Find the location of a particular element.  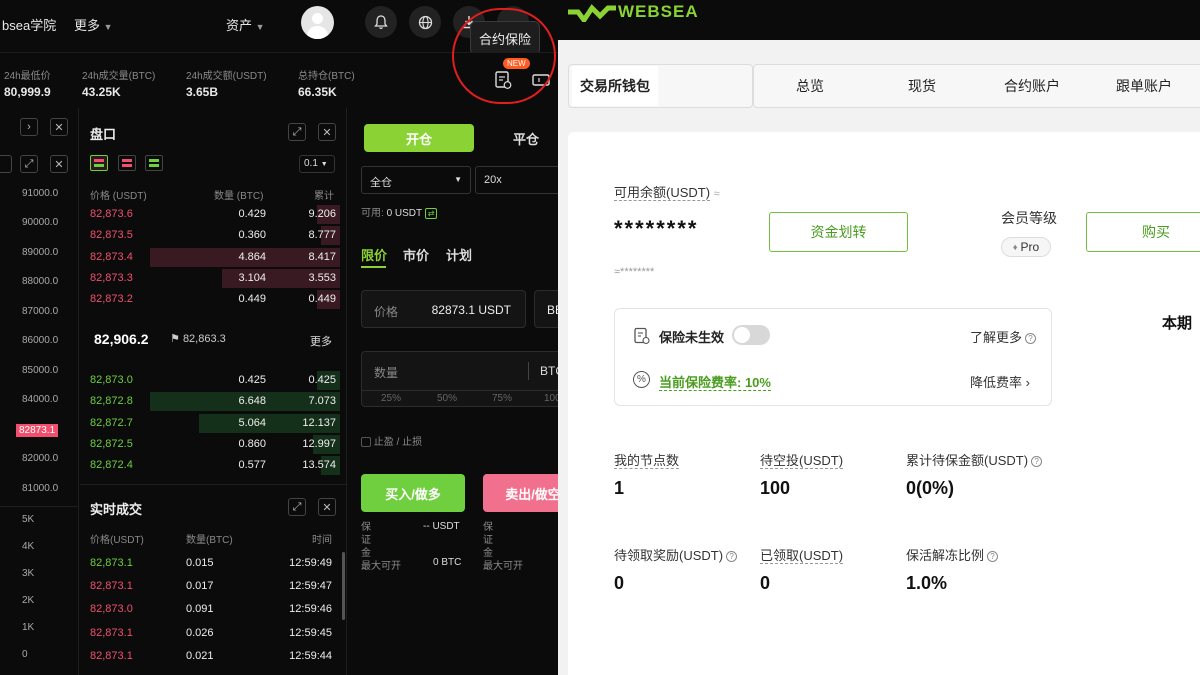

percent-25: 25% is located at coordinates (391, 398).